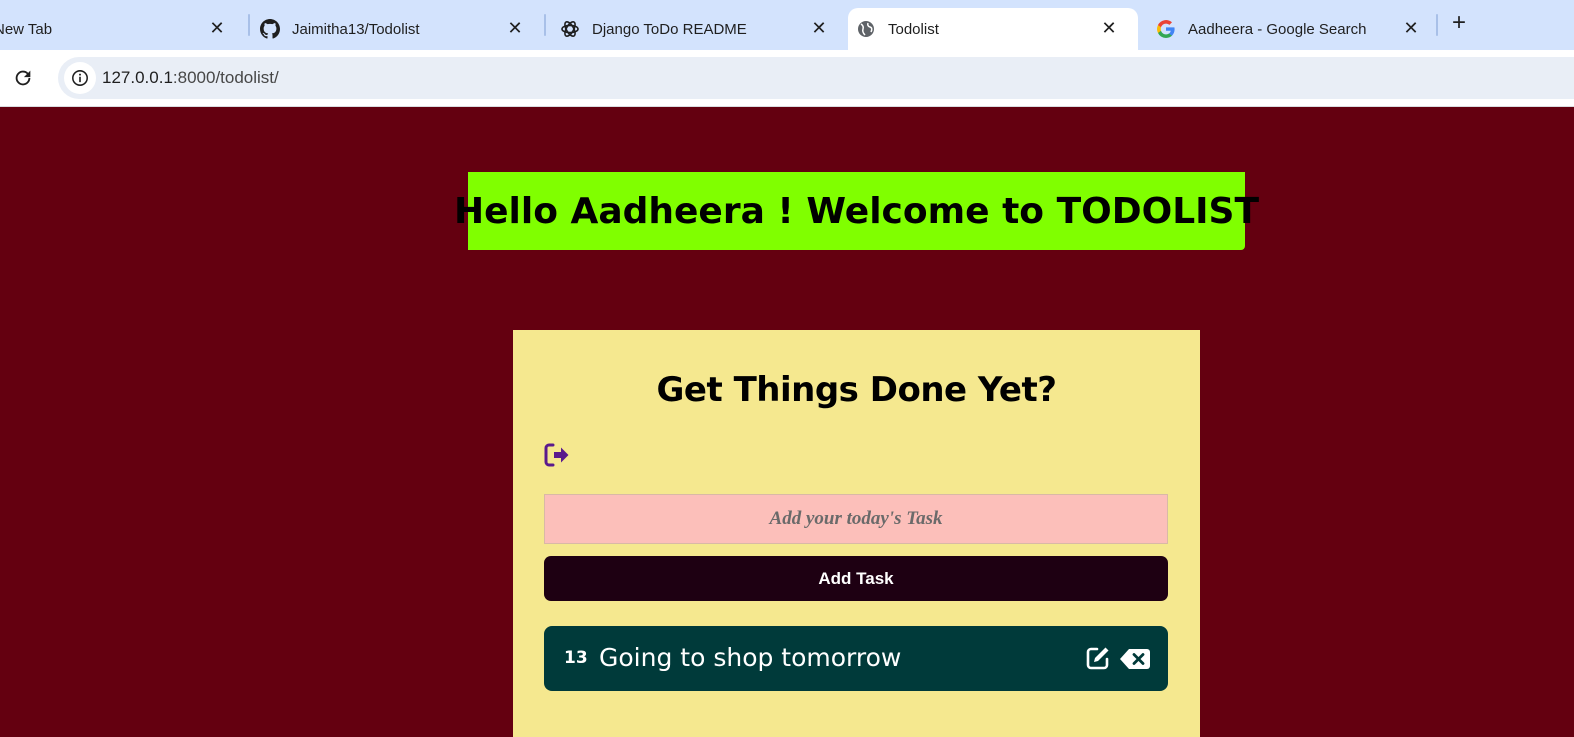 The height and width of the screenshot is (737, 1574). Describe the element at coordinates (856, 519) in the screenshot. I see `task-input` at that location.